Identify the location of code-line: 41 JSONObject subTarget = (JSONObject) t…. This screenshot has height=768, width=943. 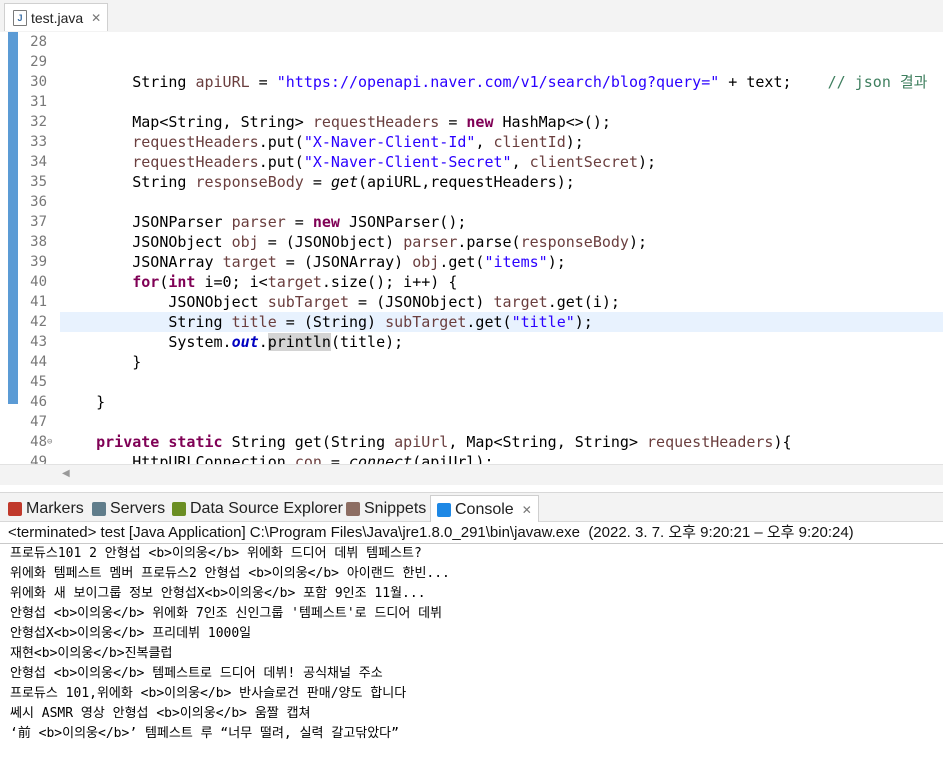
(471, 302).